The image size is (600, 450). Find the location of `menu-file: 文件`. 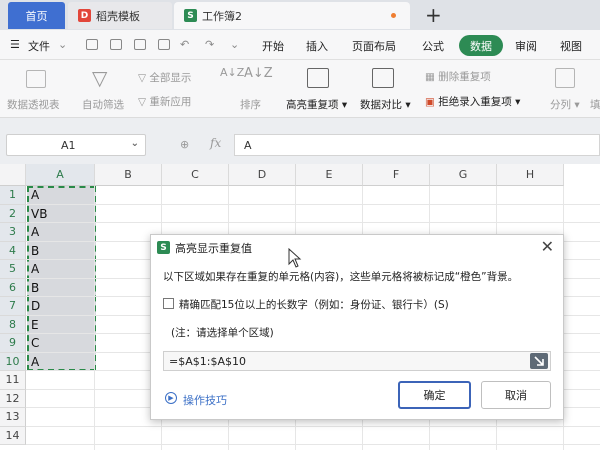

menu-file: 文件 is located at coordinates (39, 46).